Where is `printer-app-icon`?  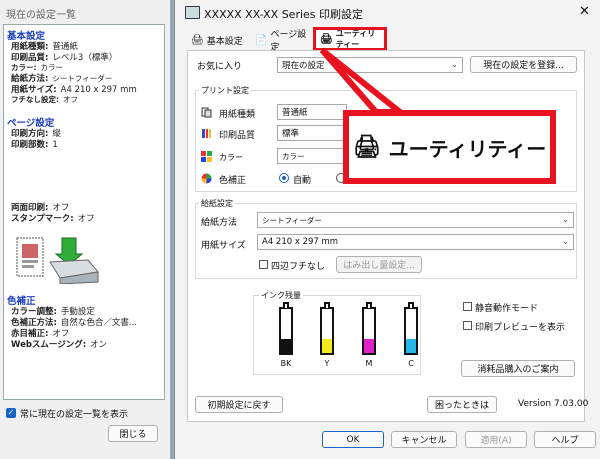 printer-app-icon is located at coordinates (192, 12).